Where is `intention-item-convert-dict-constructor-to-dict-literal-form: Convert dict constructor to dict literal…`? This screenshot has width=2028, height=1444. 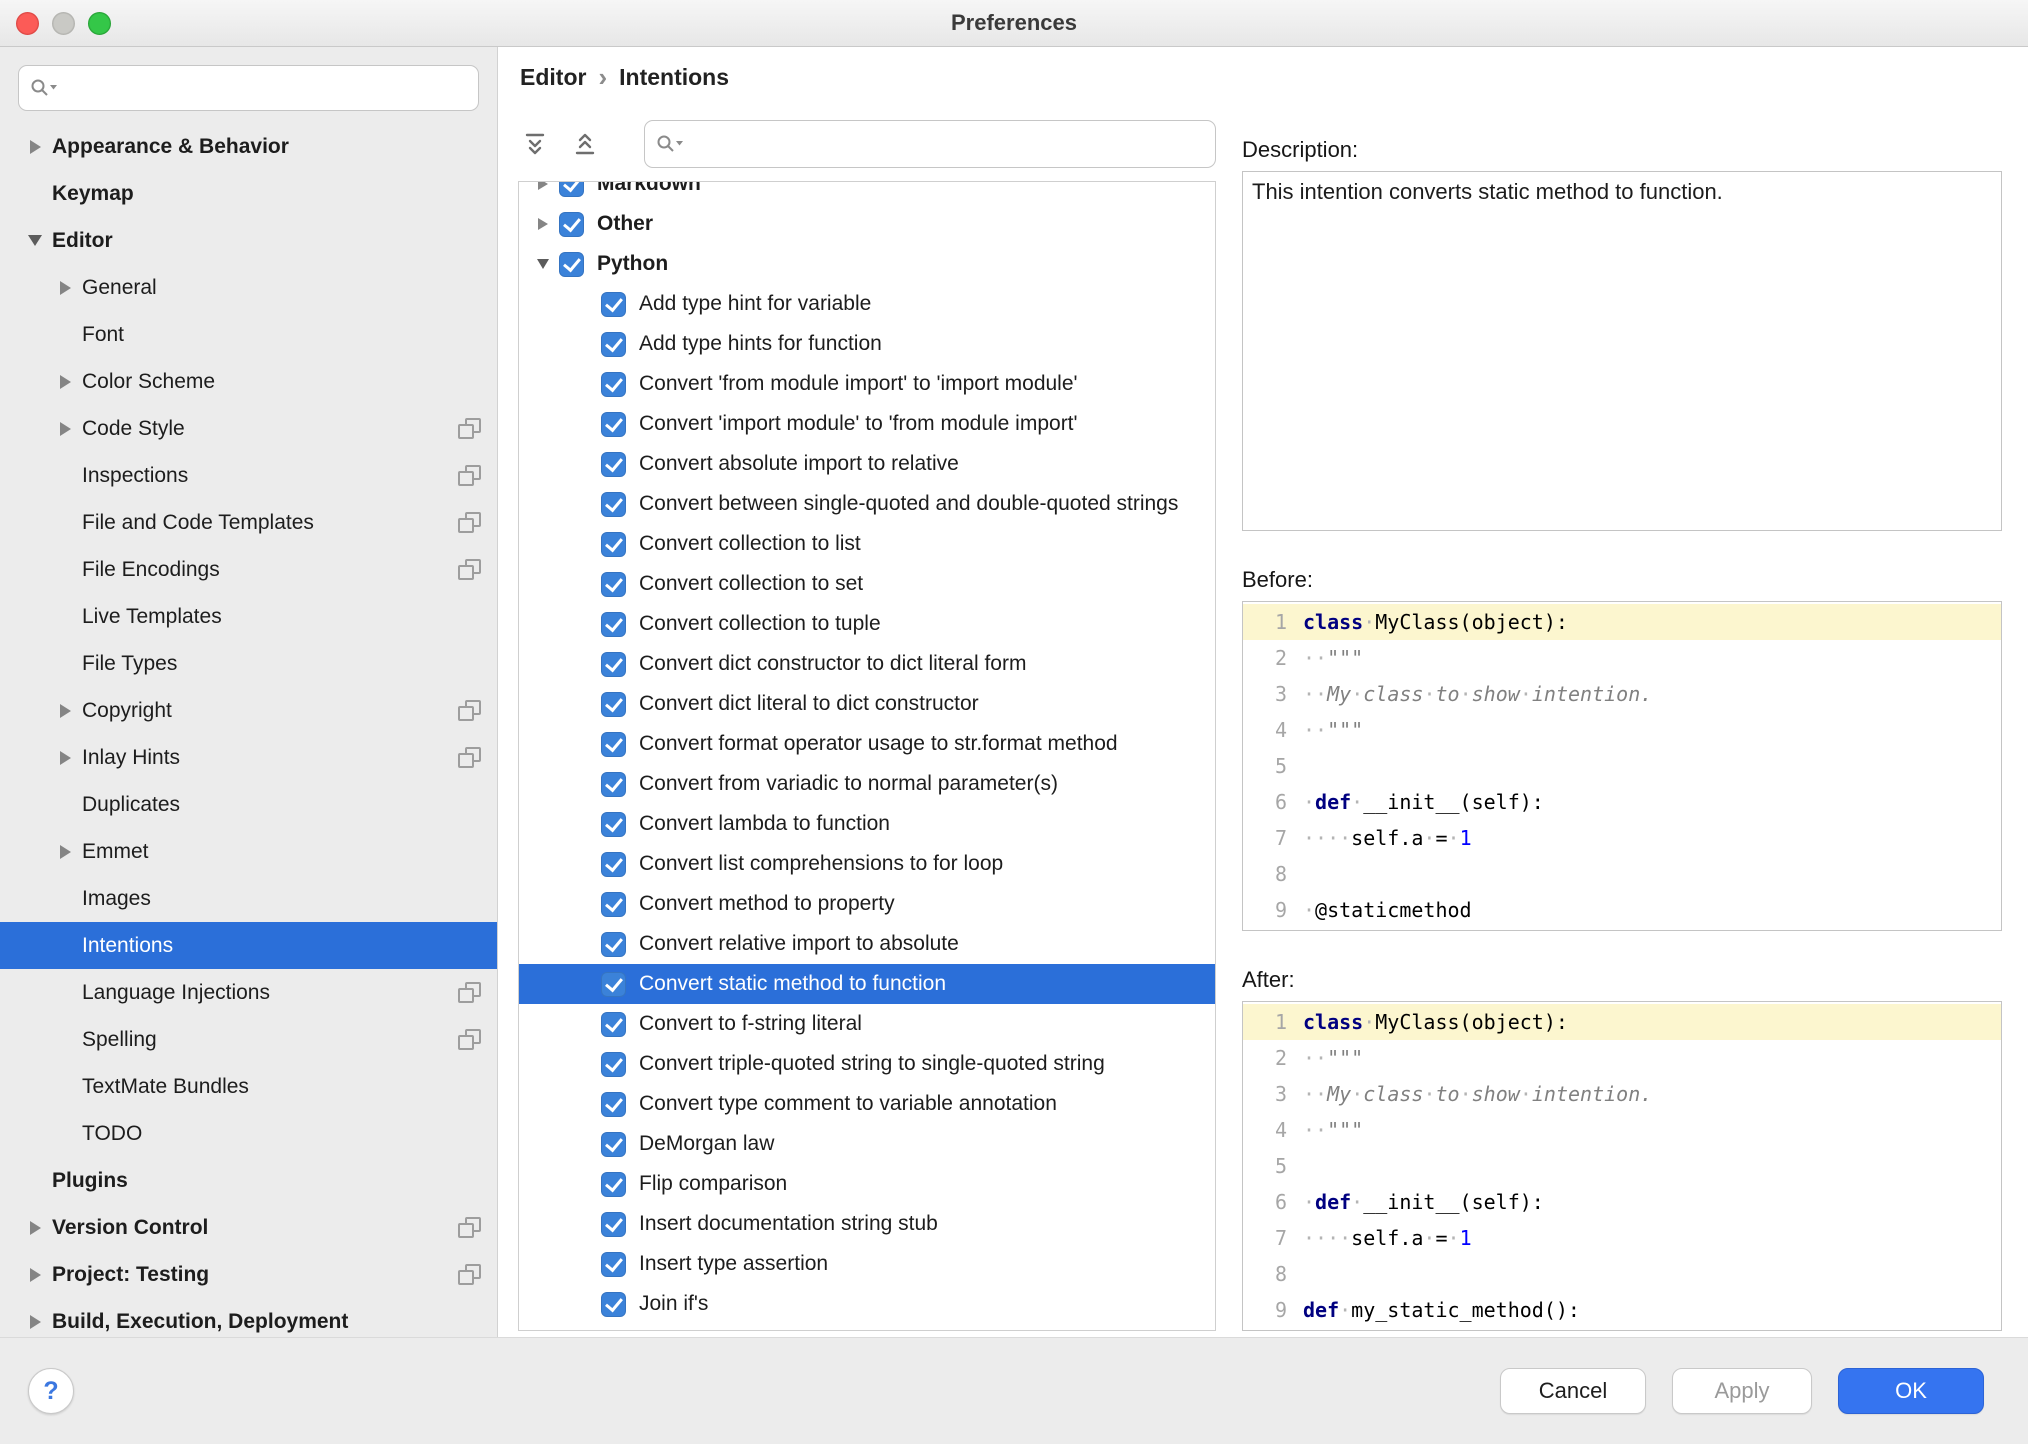 intention-item-convert-dict-constructor-to-dict-literal-form: Convert dict constructor to dict literal… is located at coordinates (867, 664).